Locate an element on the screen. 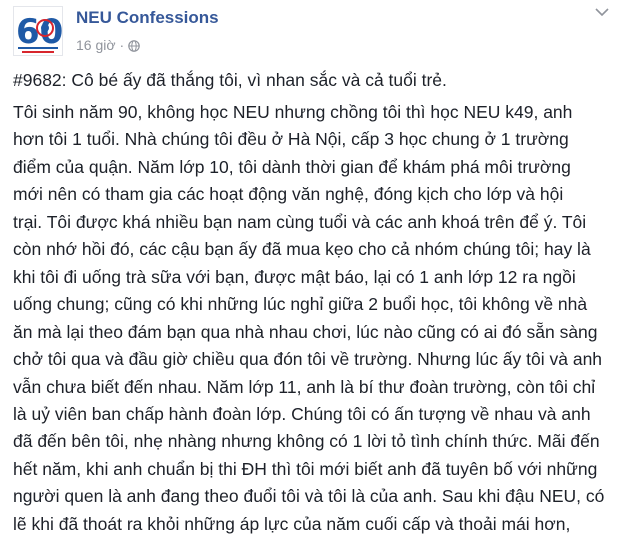  globe-icon is located at coordinates (134, 45).